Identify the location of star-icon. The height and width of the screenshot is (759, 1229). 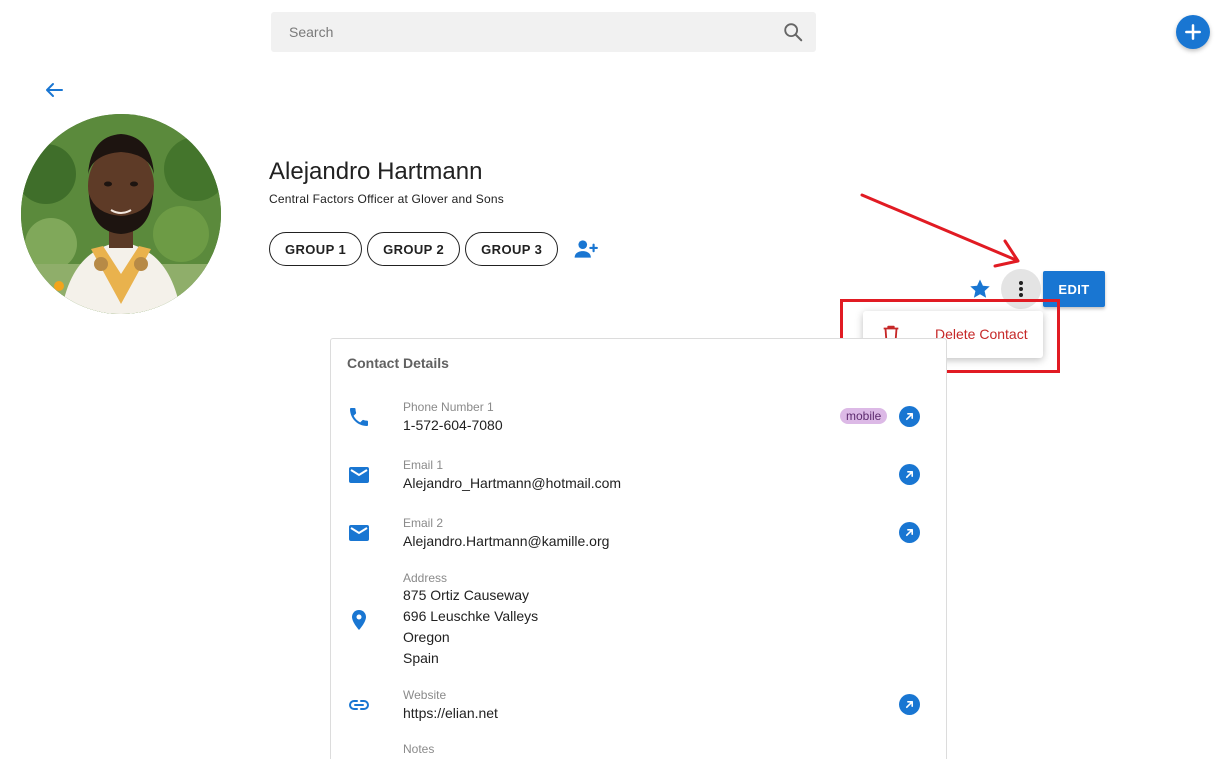
(980, 289).